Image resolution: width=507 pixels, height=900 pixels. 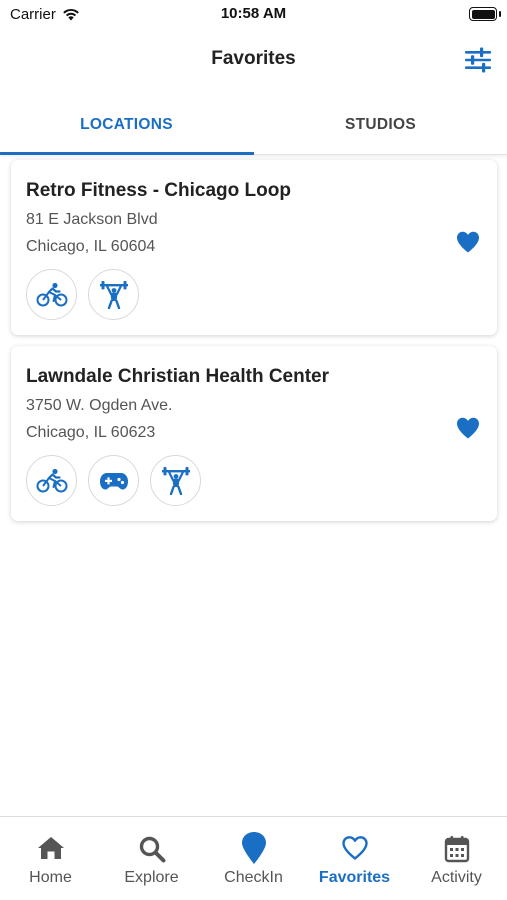 I want to click on status-bar: Carrier 10:58 AM, so click(x=253, y=15).